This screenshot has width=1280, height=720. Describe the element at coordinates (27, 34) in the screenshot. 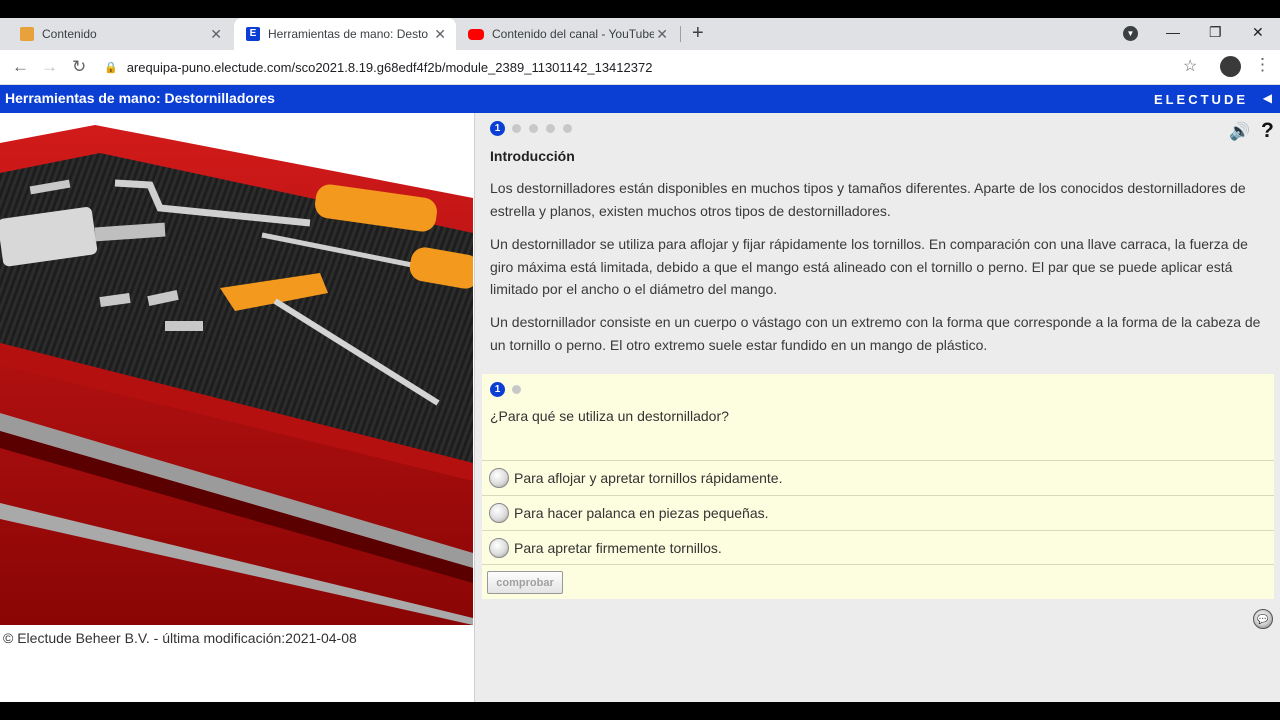

I see `notepad-icon` at that location.